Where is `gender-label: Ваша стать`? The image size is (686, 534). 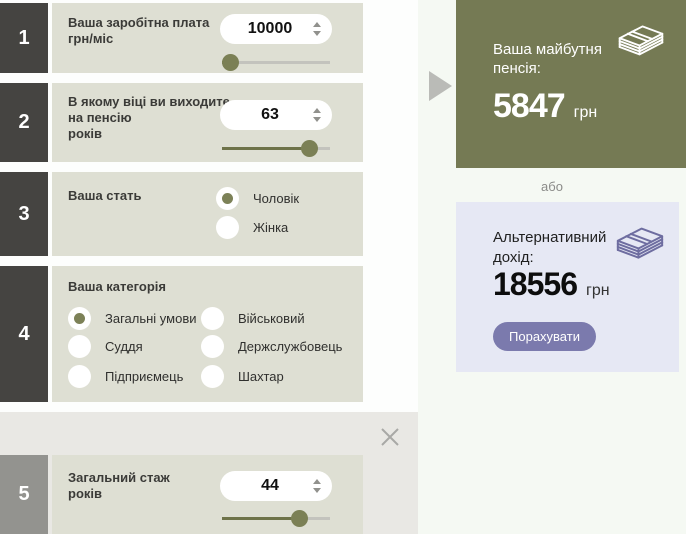
gender-label: Ваша стать is located at coordinates (105, 195).